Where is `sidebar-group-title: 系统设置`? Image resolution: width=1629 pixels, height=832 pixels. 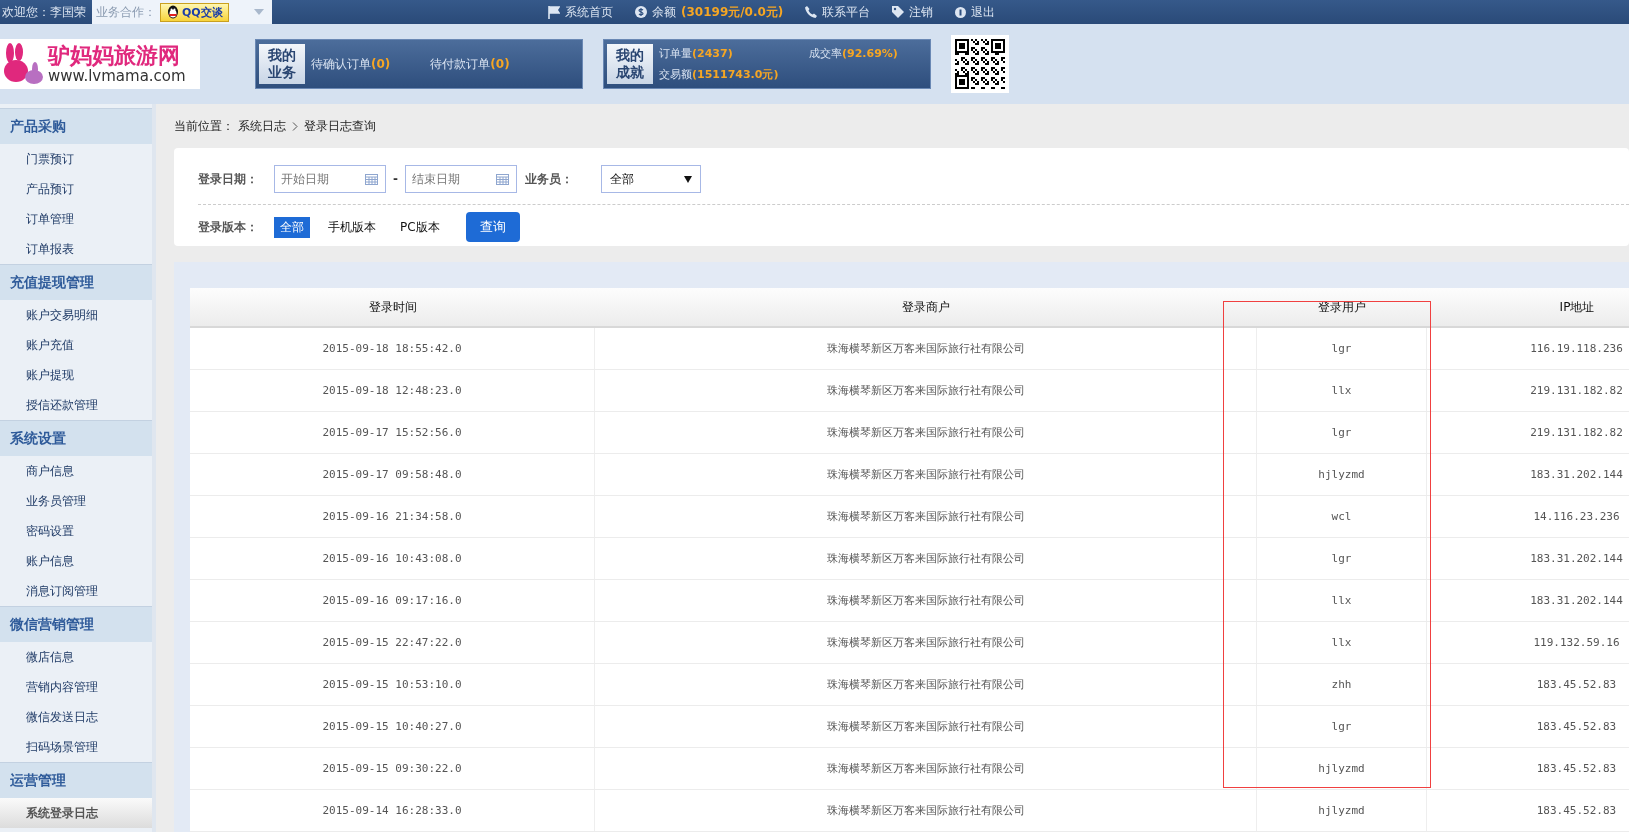
sidebar-group-title: 系统设置 is located at coordinates (76, 438).